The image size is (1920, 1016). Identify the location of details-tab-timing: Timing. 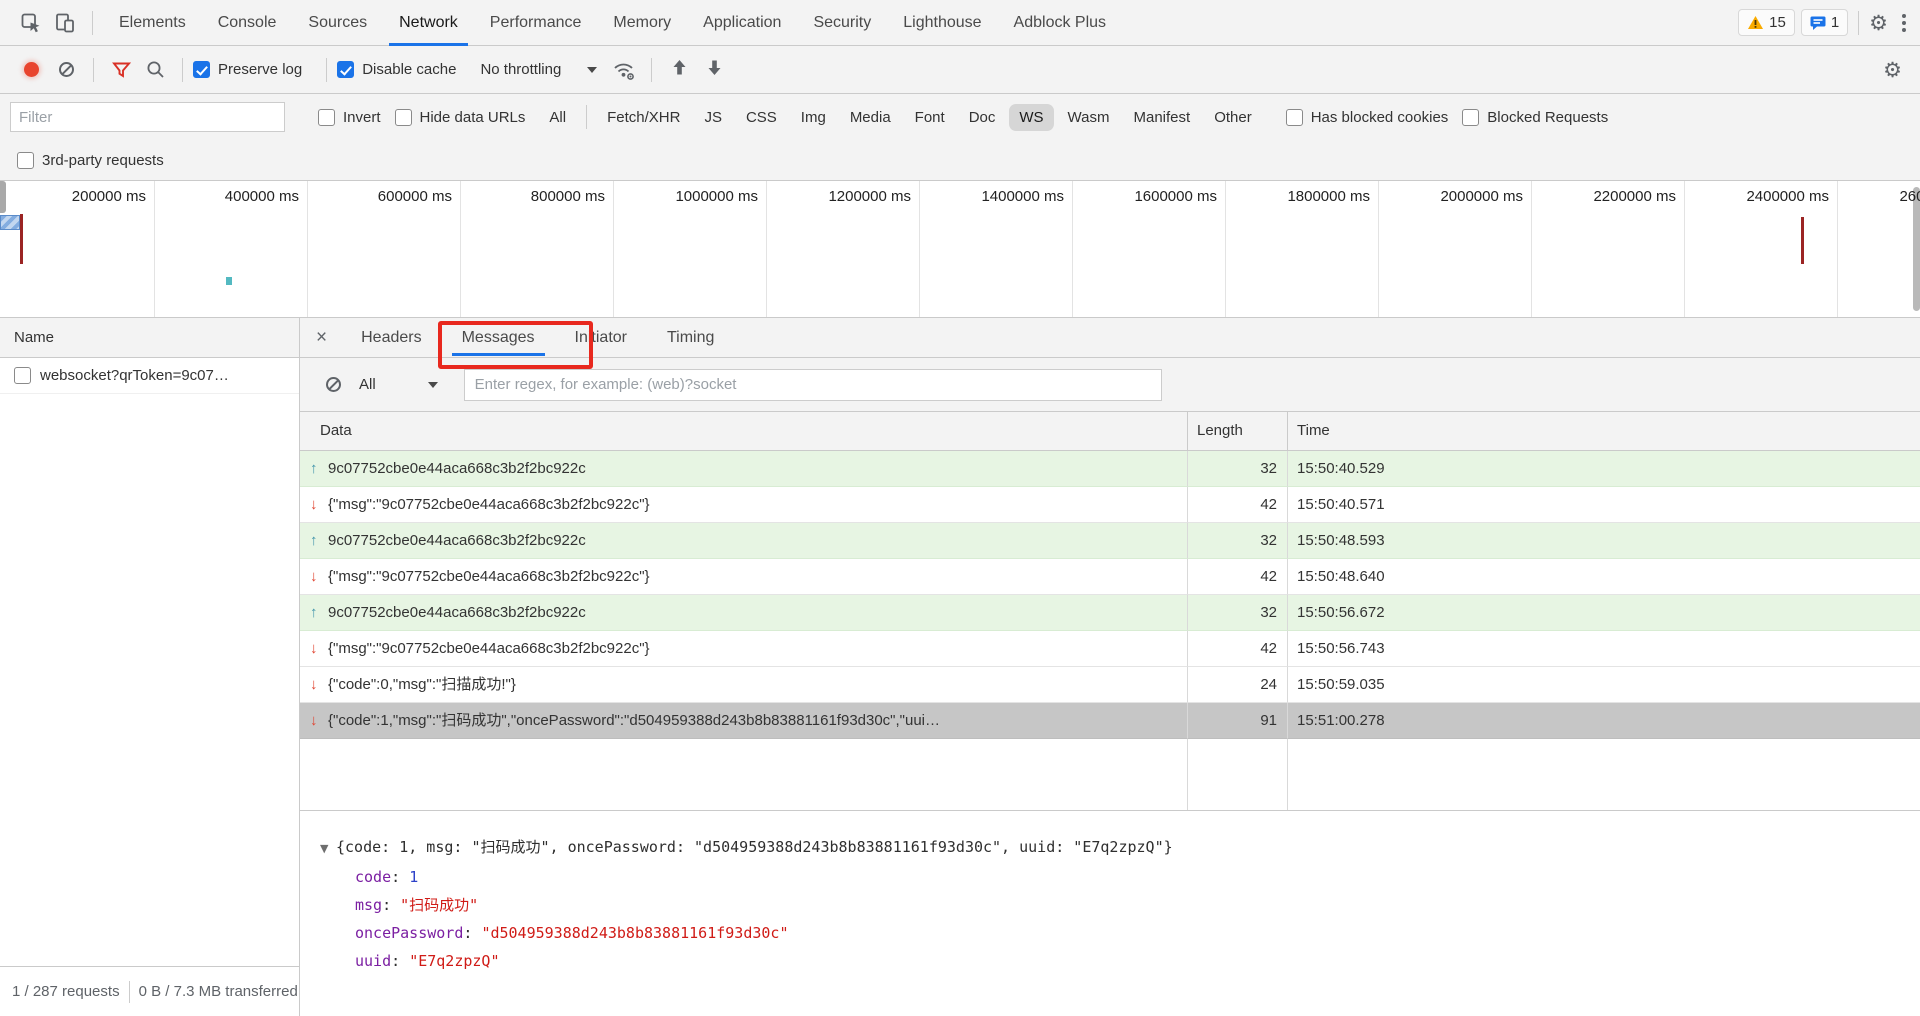
(690, 338).